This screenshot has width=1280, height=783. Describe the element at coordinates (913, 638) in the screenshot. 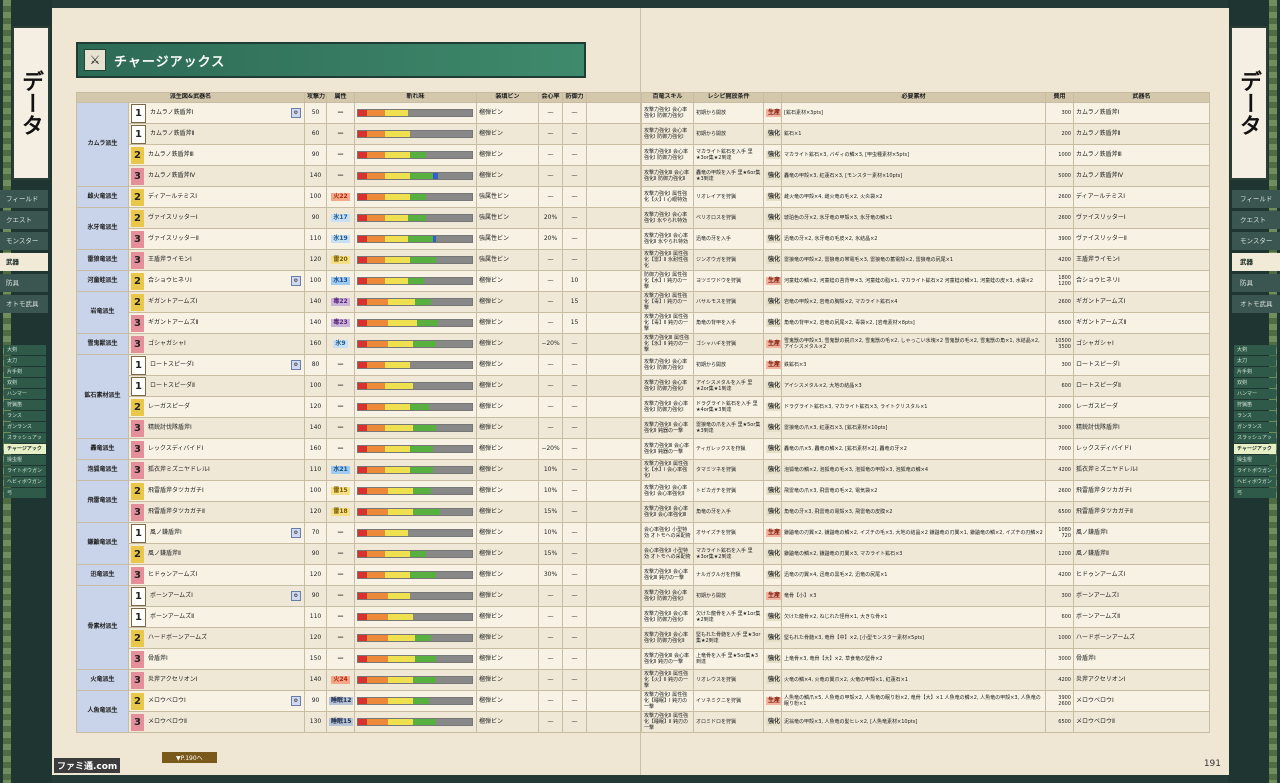

I see `materials: 堅もれた骨髄×3, 竜骨【中】×2, [小型モンスター素材×5pts]` at that location.